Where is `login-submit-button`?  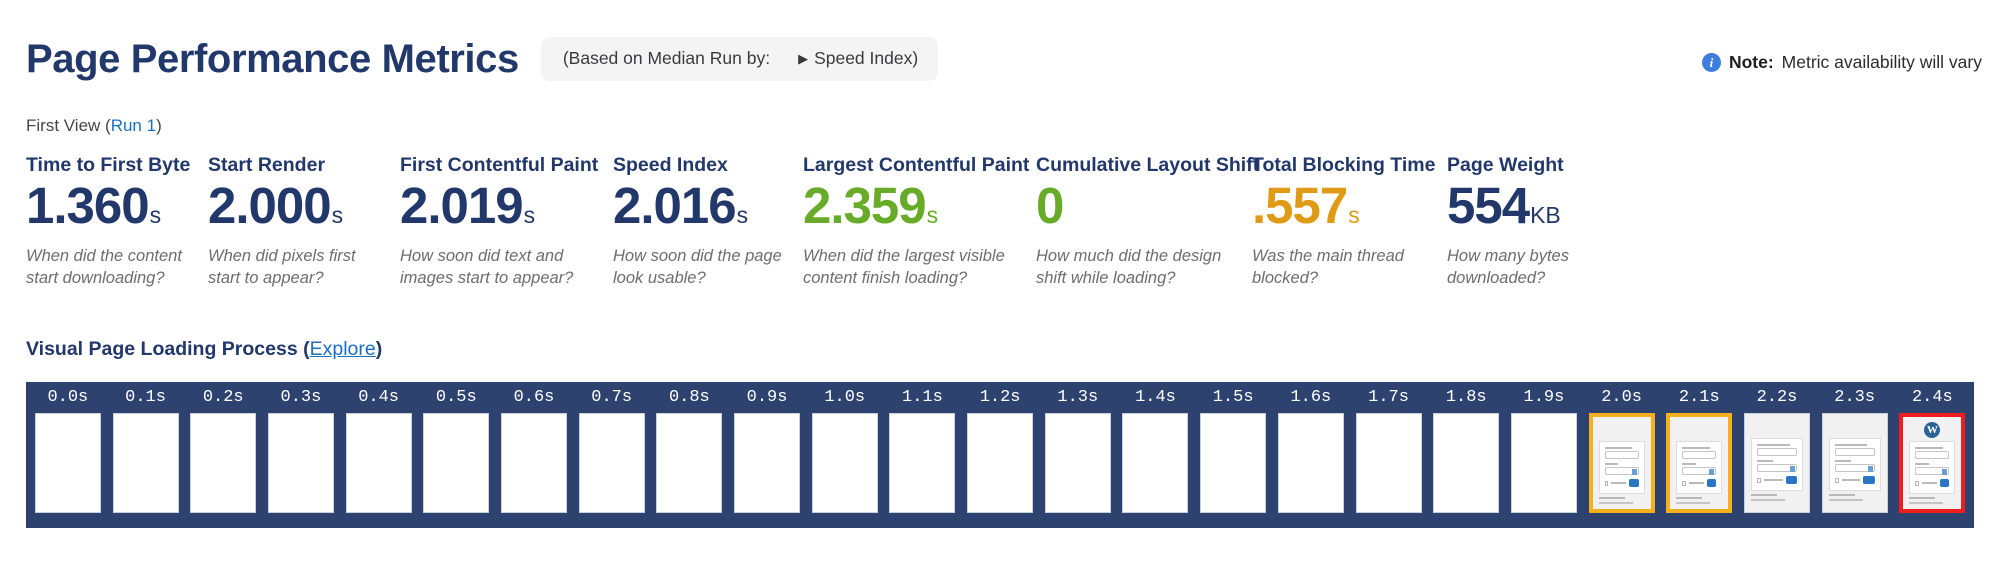
login-submit-button is located at coordinates (1712, 483).